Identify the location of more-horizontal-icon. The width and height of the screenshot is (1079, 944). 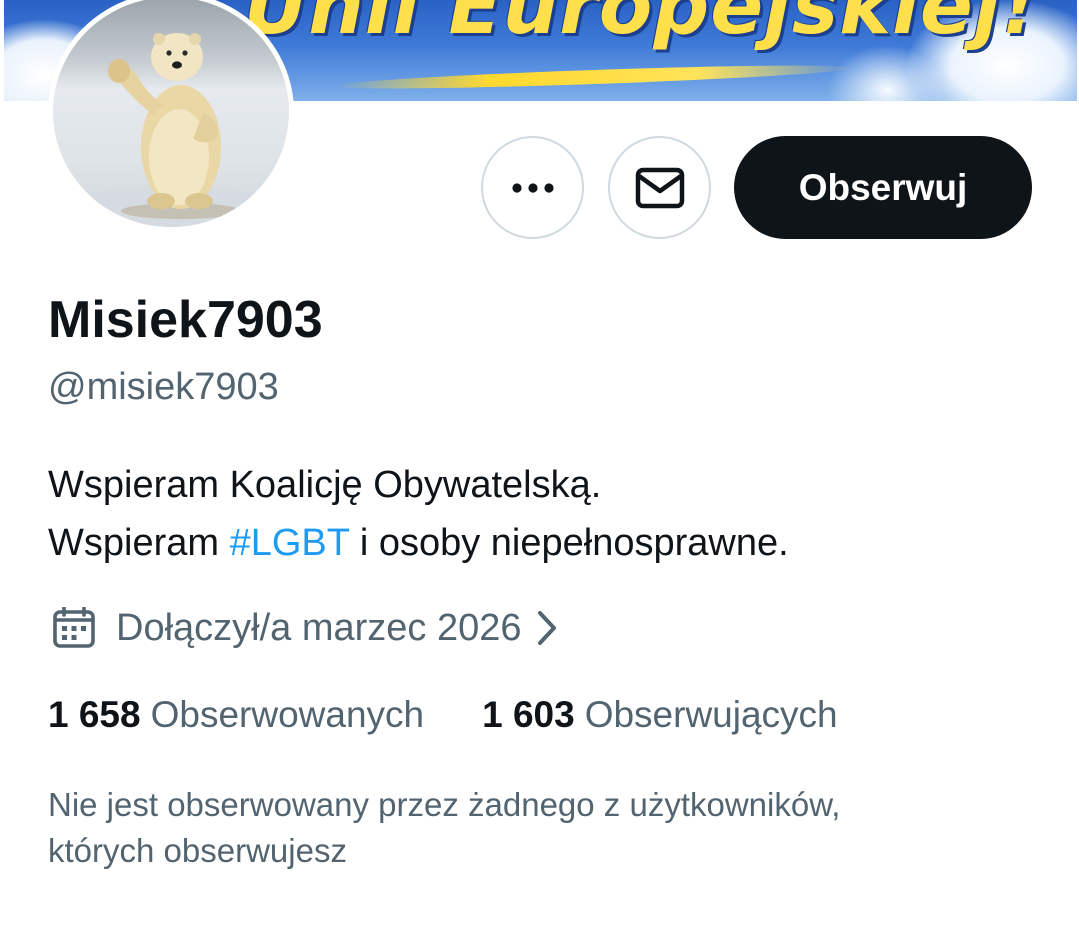
(532, 187).